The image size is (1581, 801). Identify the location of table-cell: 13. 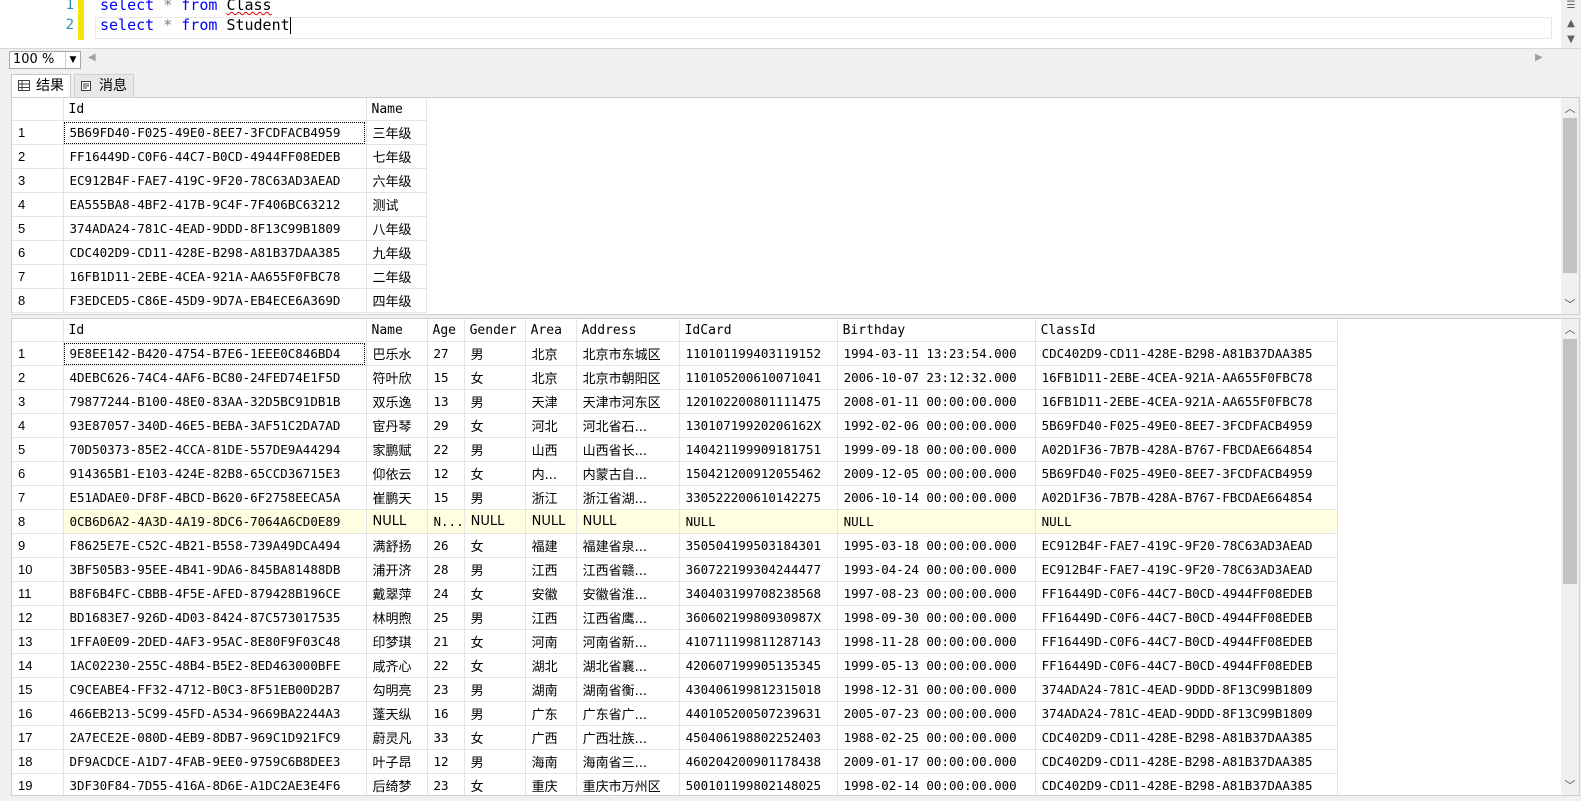
(446, 401).